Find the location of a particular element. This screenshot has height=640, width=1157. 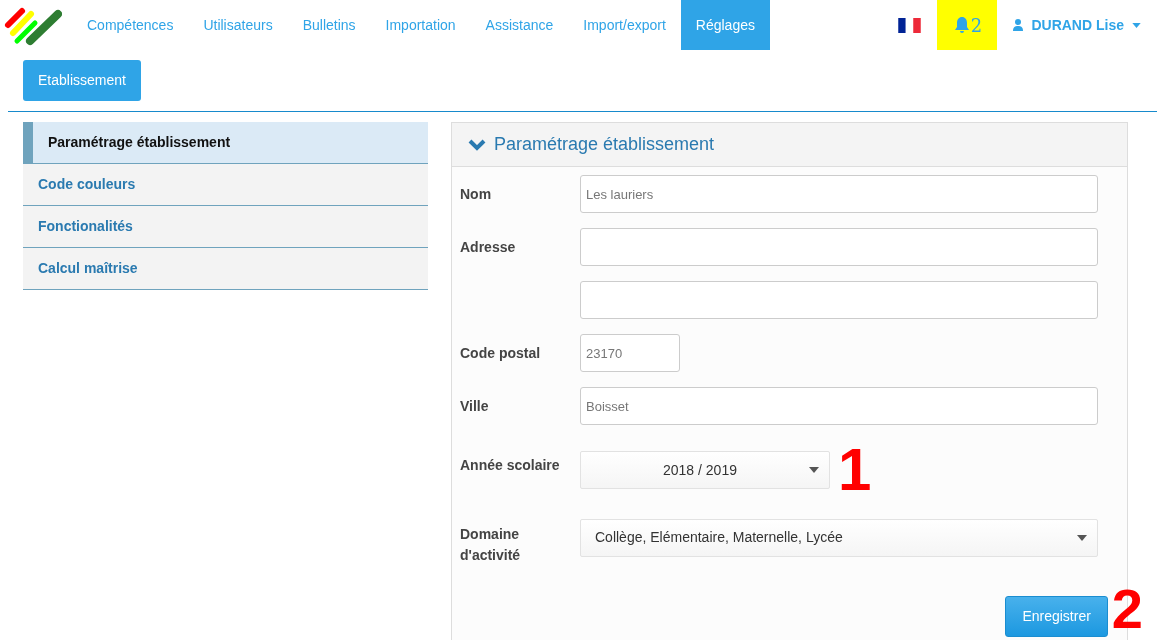

bell-icon is located at coordinates (961, 25).